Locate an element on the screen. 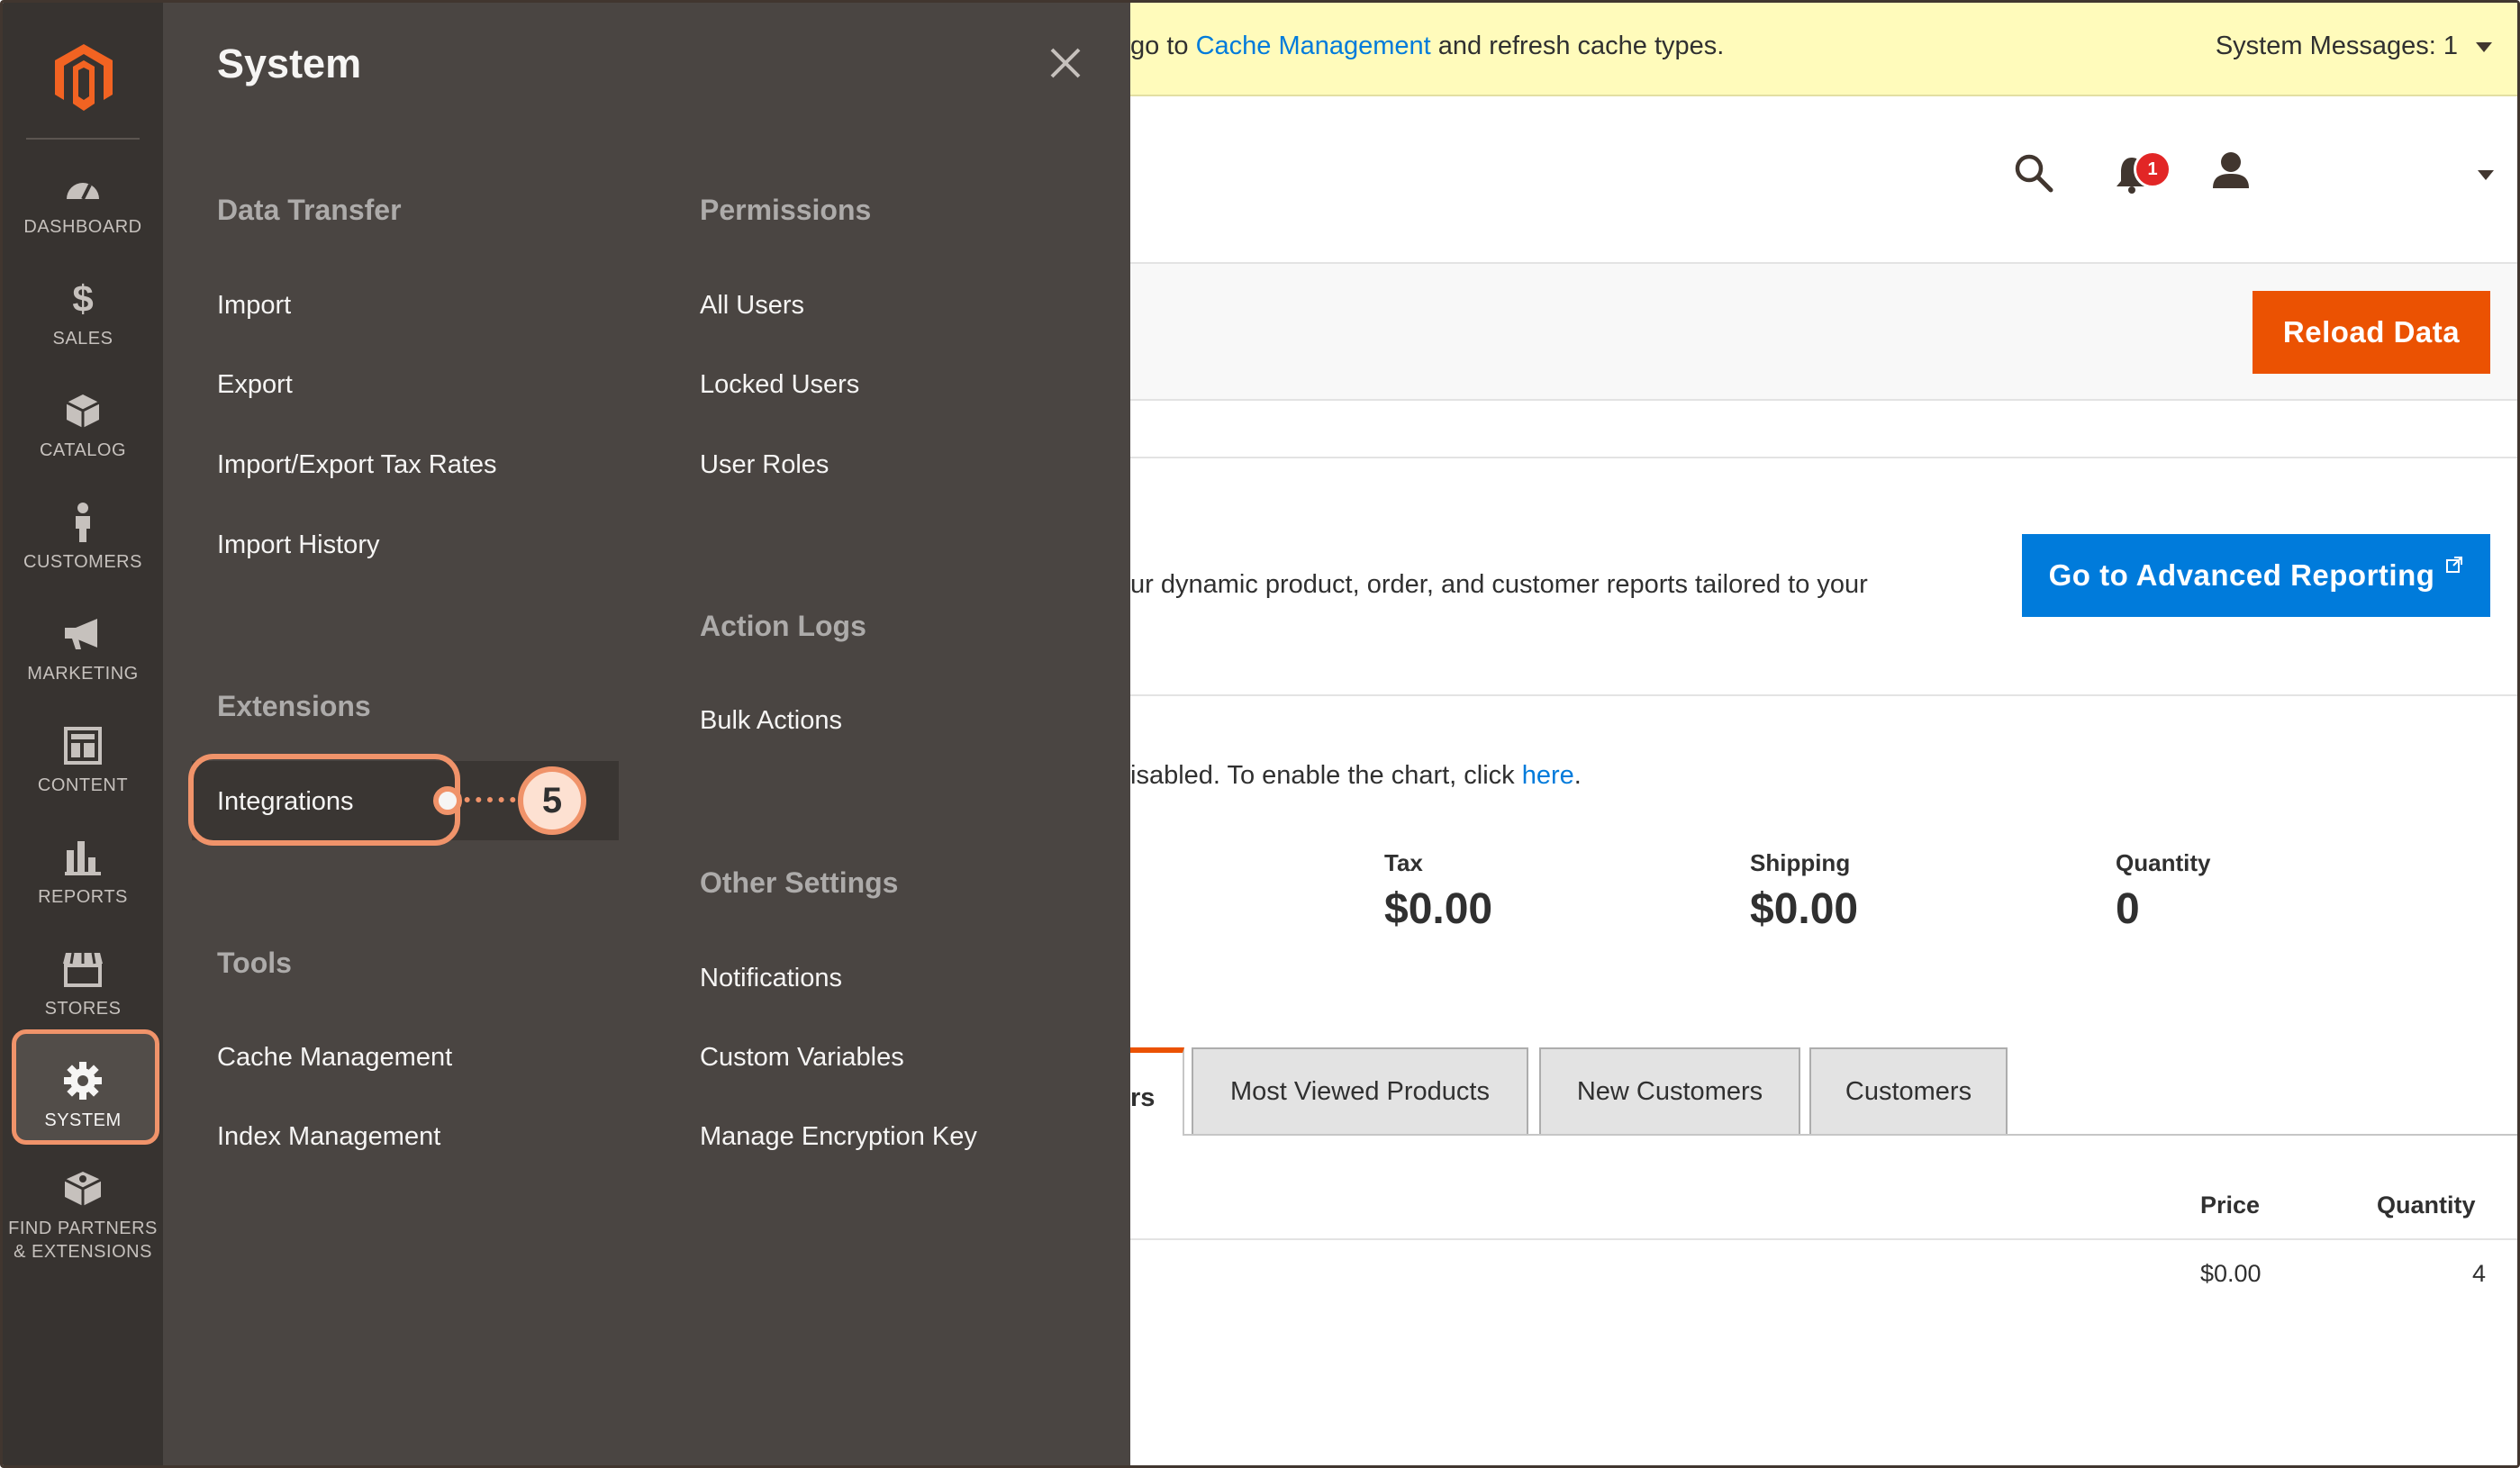 The image size is (2520, 1468). stat-quantity: Quantity 0 is located at coordinates (2163, 891).